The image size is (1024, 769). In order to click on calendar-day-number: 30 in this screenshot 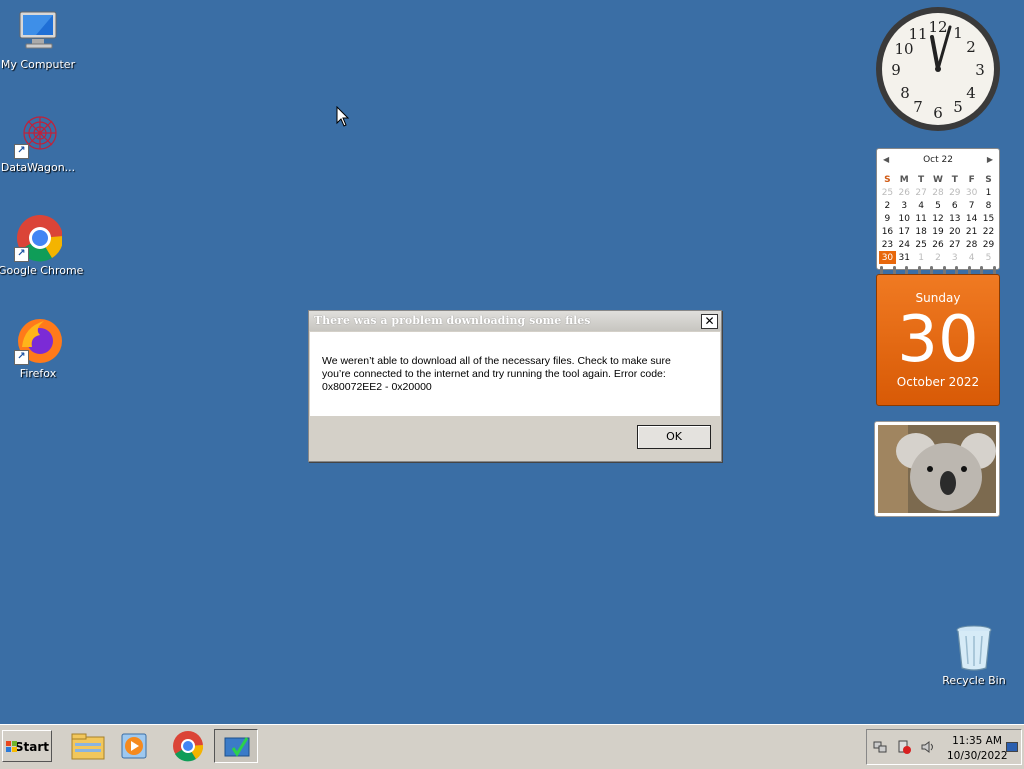, I will do `click(938, 340)`.